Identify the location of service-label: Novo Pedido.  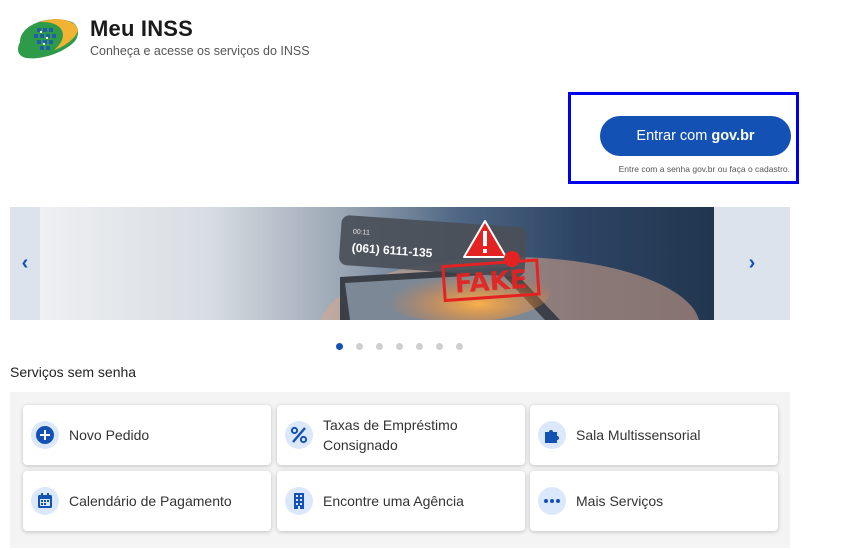
(109, 435).